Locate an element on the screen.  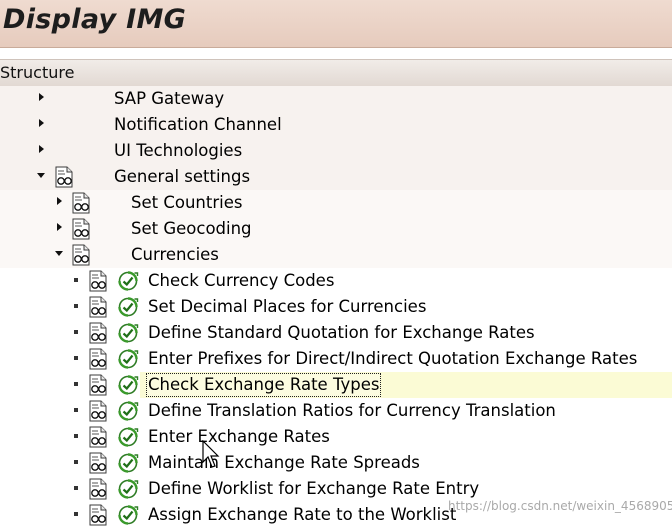
tree-node-label: Set Geocoding is located at coordinates (191, 229).